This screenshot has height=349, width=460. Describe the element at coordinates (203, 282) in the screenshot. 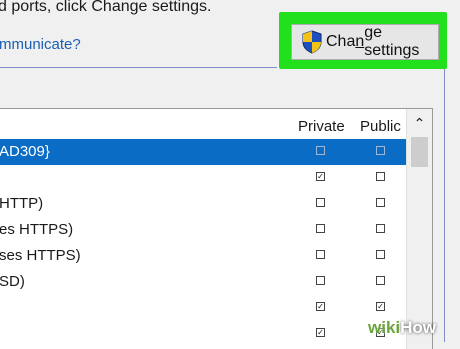

I see `list-item: SD)` at that location.